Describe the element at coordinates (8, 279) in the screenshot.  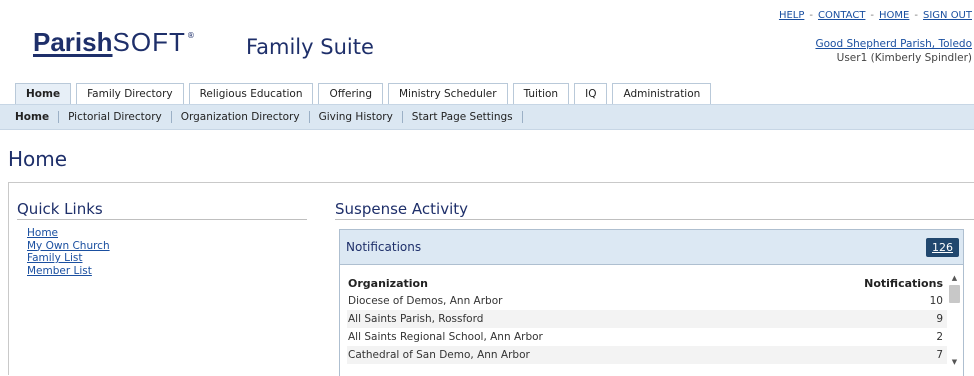
I see `content-left-border` at that location.